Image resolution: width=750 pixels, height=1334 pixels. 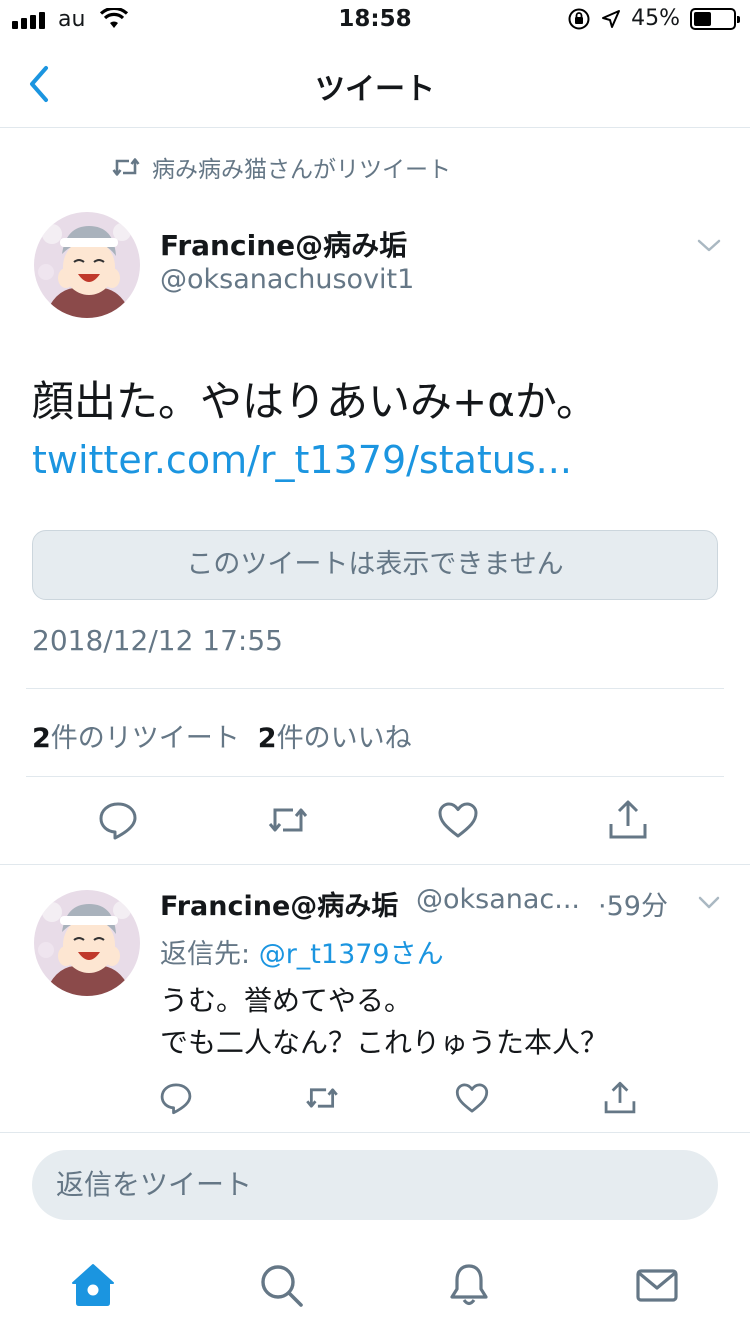 I want to click on reply-text-line: でも二人なん？これりゅうた本人？, so click(x=384, y=1042).